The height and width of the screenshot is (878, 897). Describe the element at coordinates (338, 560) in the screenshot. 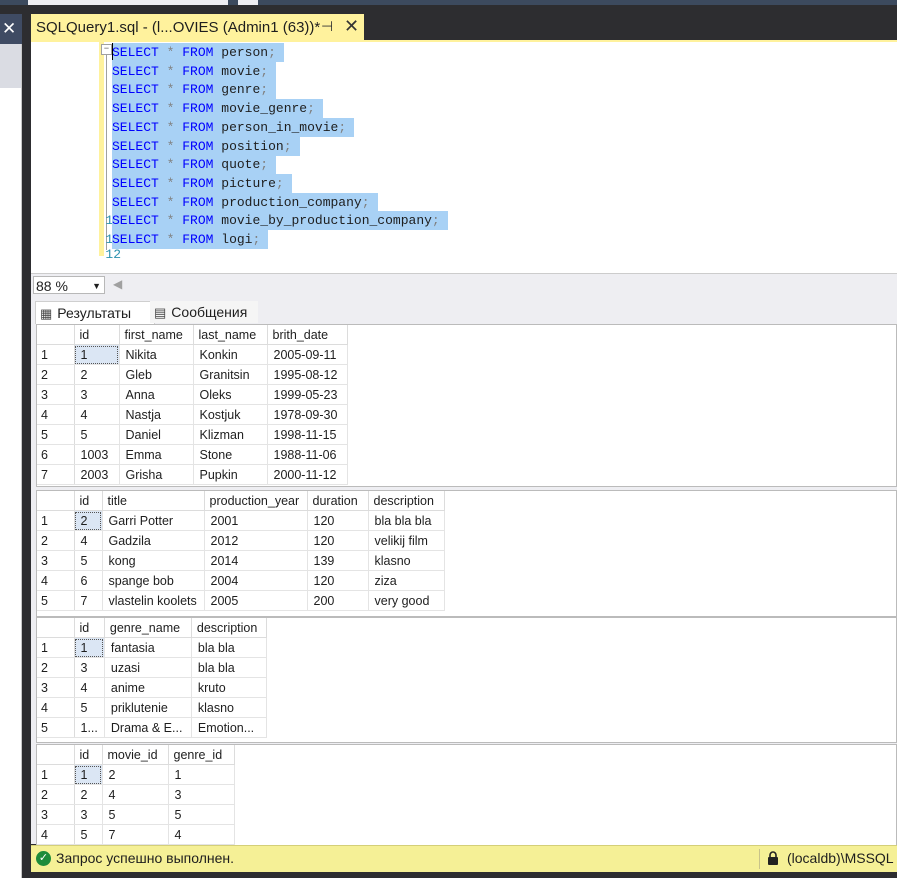

I see `table-cell: 139` at that location.